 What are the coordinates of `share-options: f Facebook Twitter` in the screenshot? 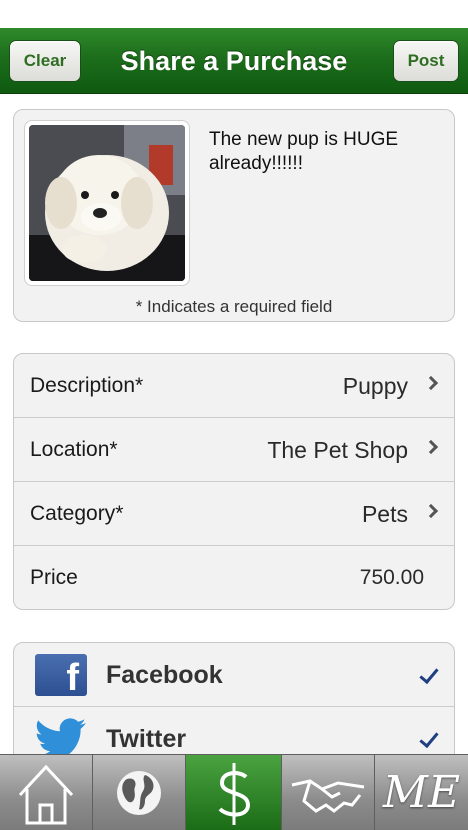 It's located at (234, 698).